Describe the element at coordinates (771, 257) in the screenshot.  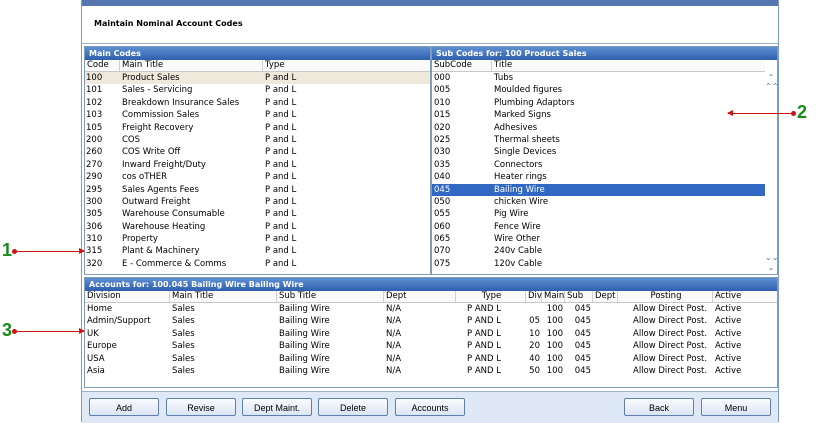
I see `scroll-bottom-icon: ⌄⌄` at that location.